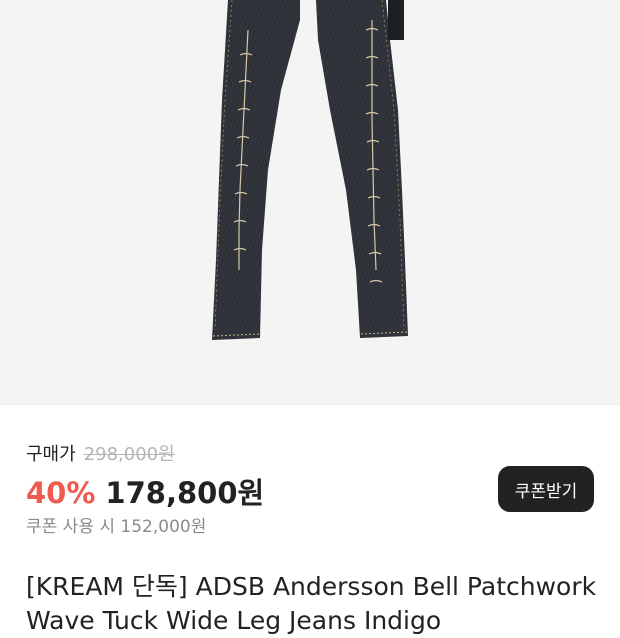 This screenshot has width=620, height=638. Describe the element at coordinates (546, 491) in the screenshot. I see `get-coupon-label: 쿠폰받기` at that location.